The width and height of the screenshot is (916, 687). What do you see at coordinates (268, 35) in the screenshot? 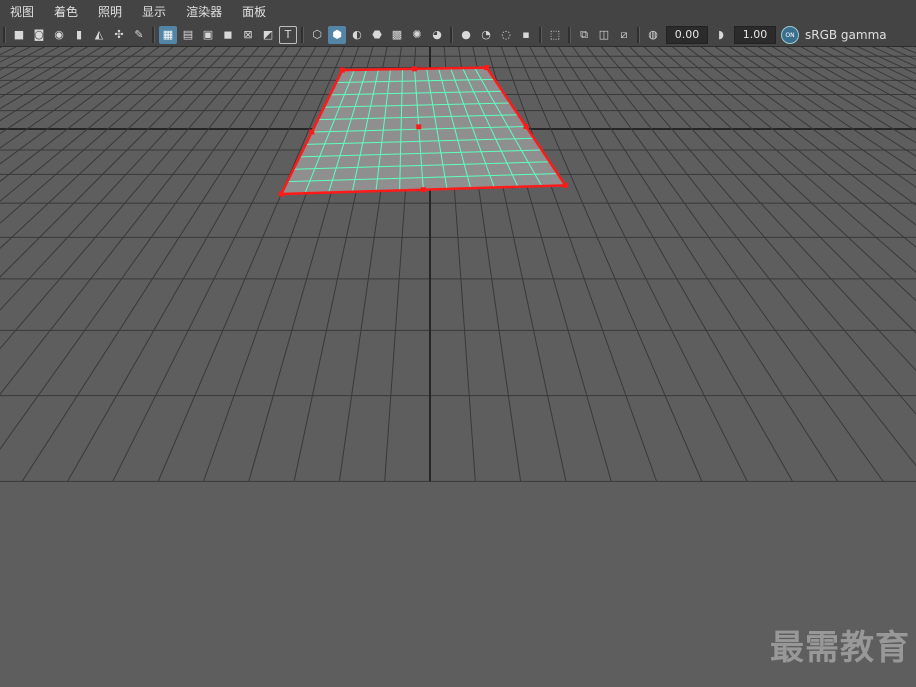
I see `safe-action-icon: ◩` at bounding box center [268, 35].